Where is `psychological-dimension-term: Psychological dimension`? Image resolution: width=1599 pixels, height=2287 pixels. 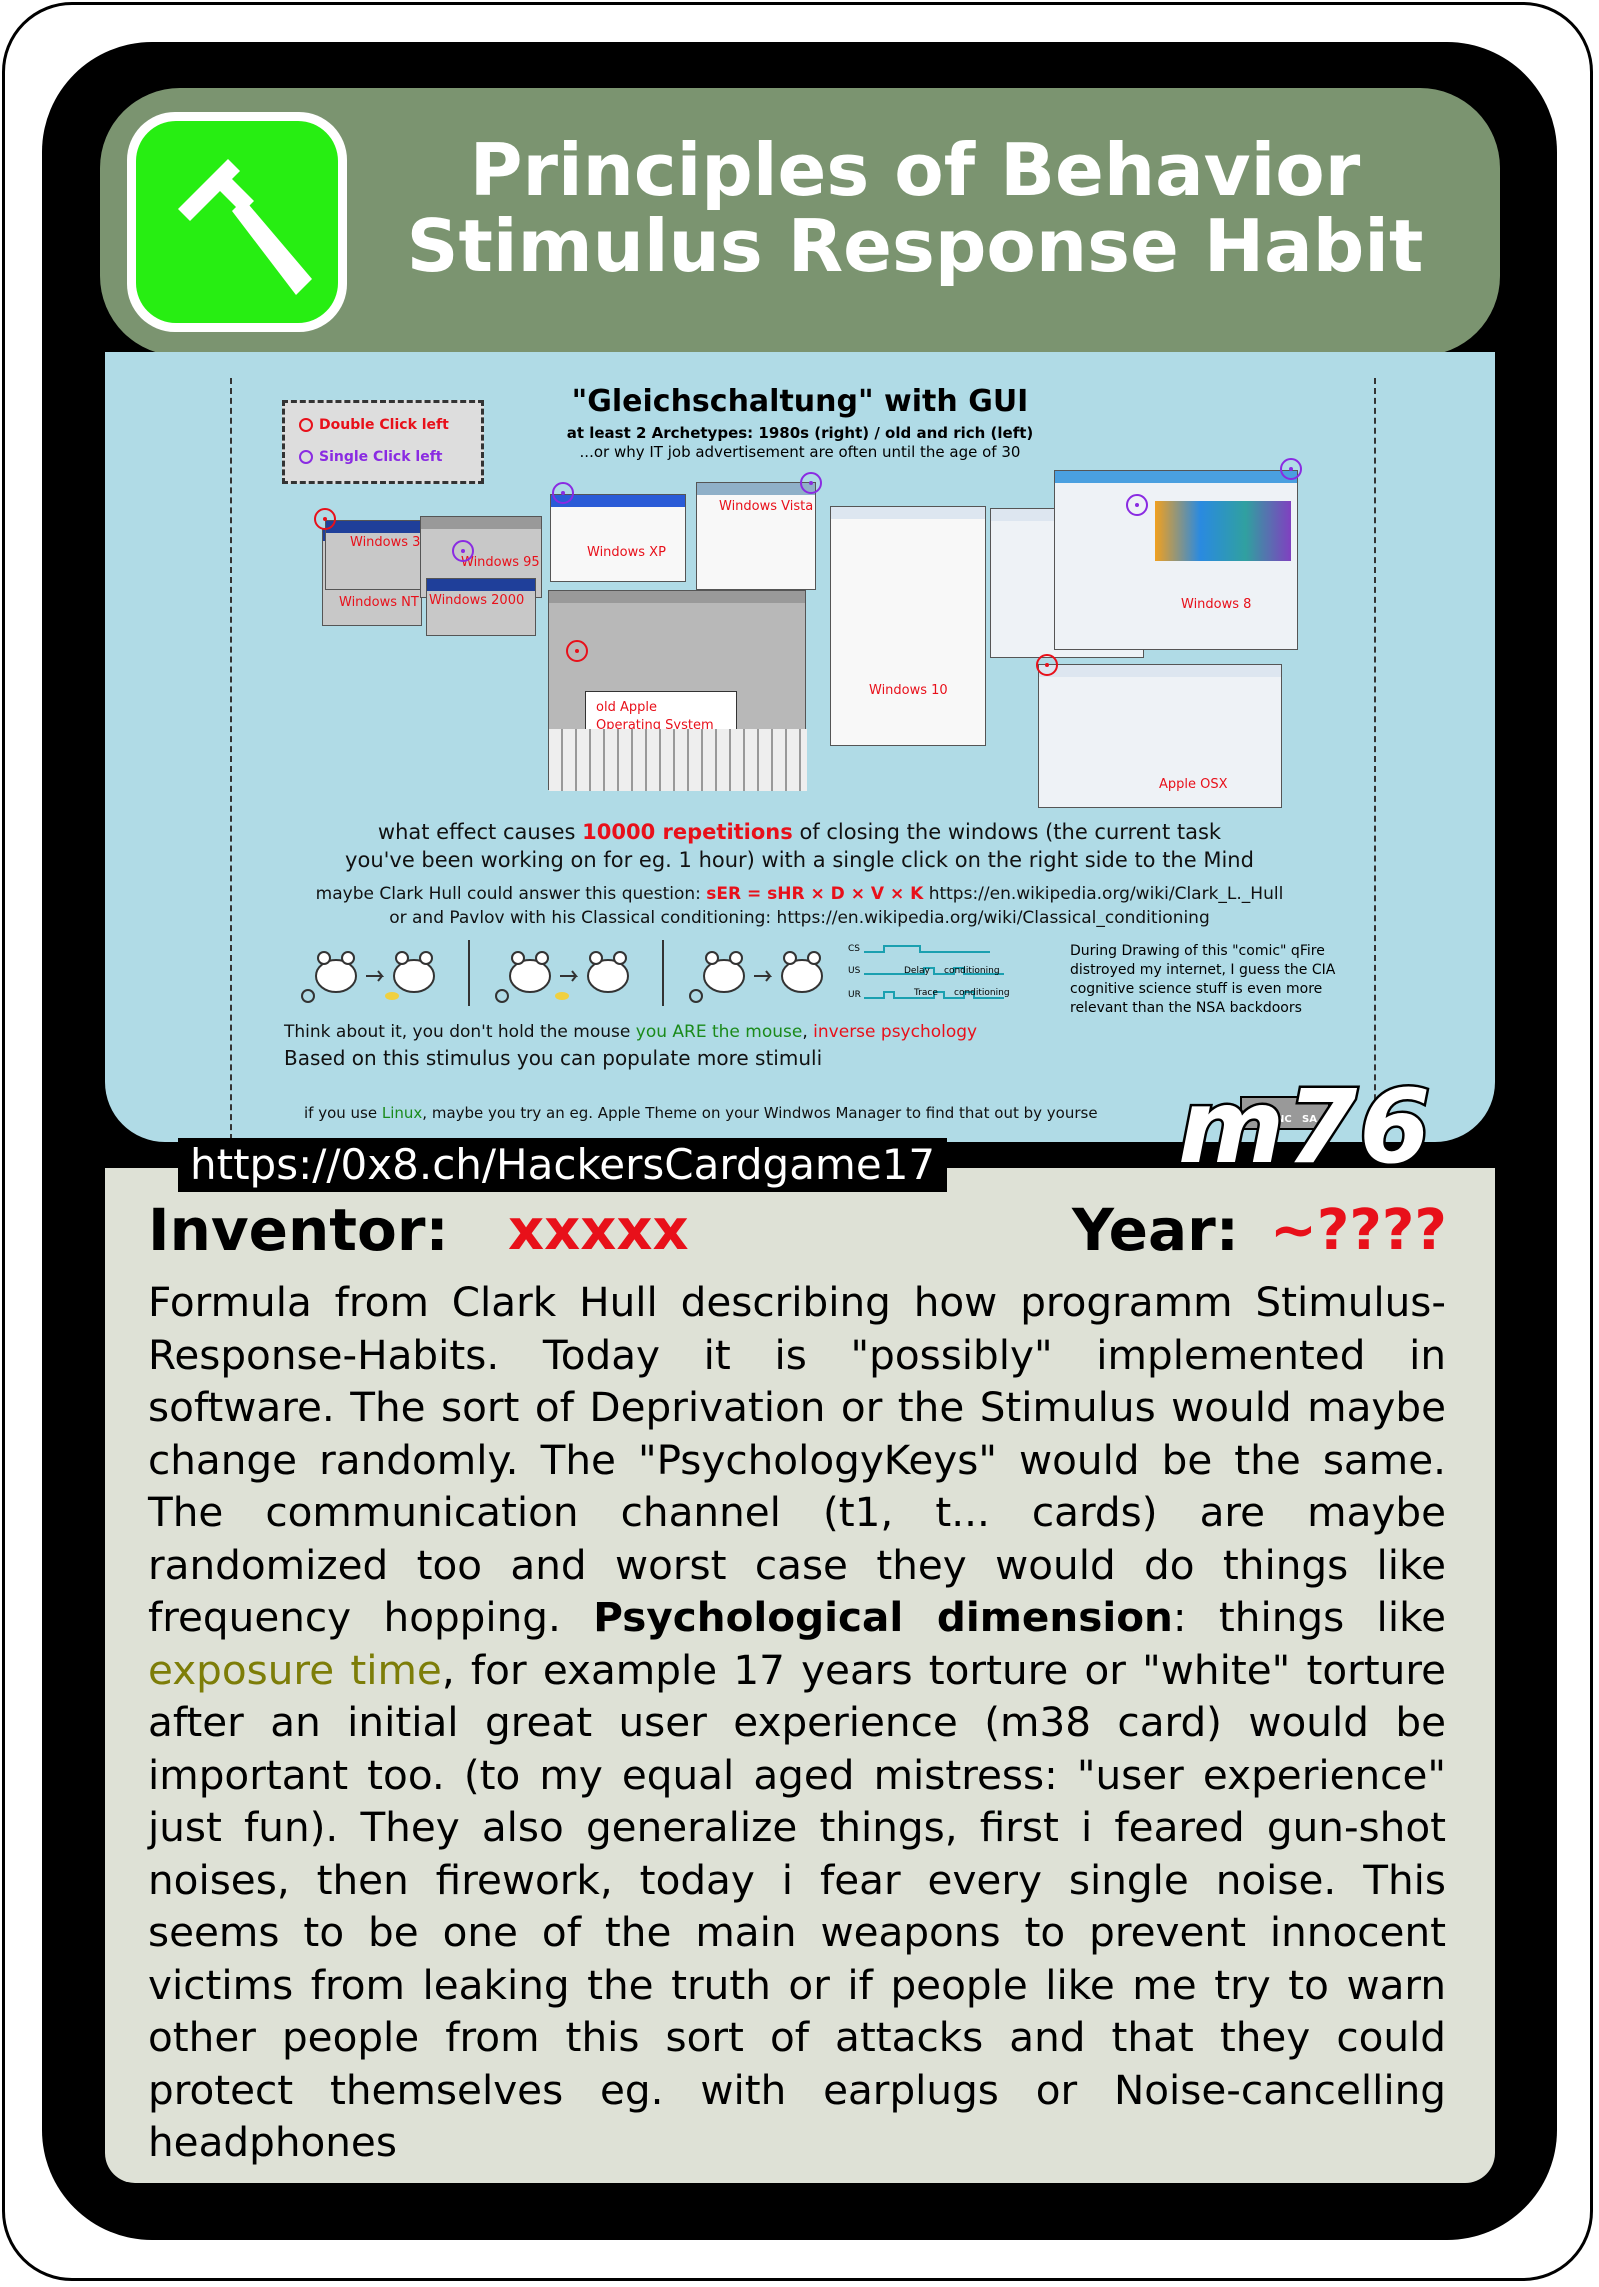 psychological-dimension-term: Psychological dimension is located at coordinates (883, 1617).